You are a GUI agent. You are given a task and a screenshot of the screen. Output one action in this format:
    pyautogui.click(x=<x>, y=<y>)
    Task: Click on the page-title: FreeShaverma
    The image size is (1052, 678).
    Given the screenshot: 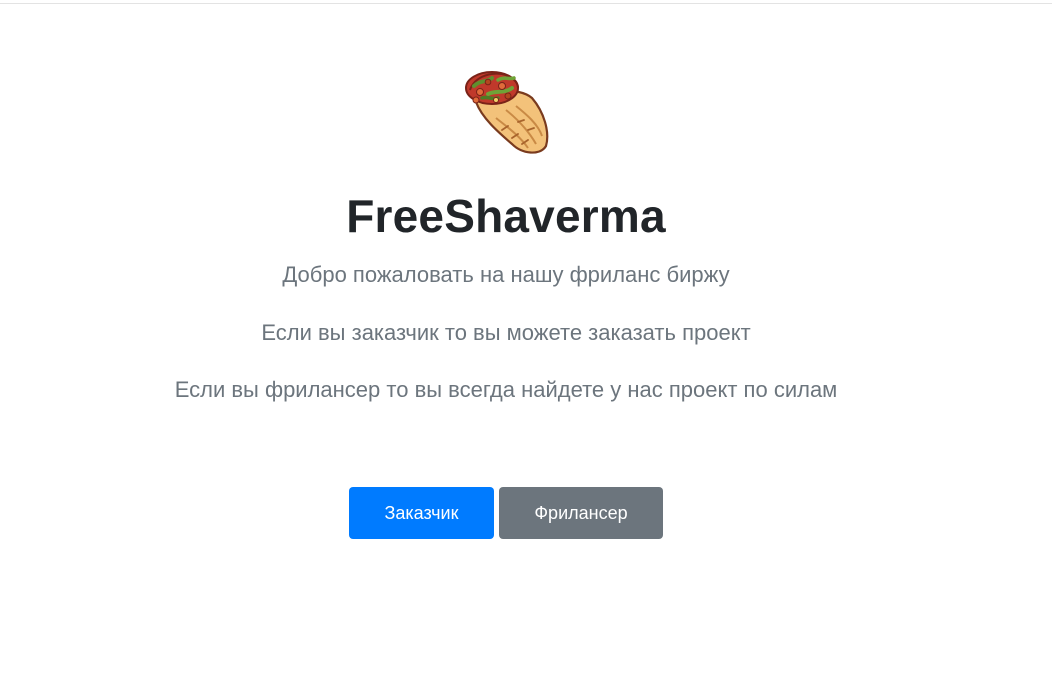 What is the action you would take?
    pyautogui.click(x=506, y=216)
    